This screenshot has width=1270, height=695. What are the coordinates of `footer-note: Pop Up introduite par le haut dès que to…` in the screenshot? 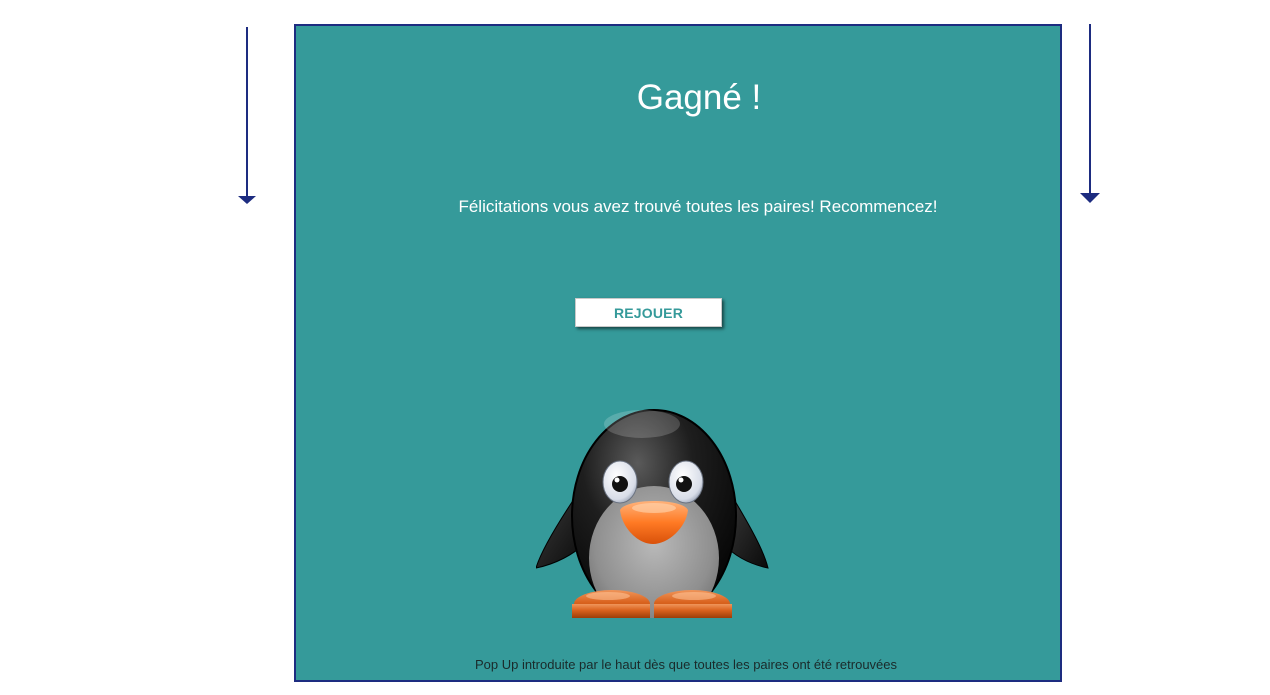 It's located at (686, 664).